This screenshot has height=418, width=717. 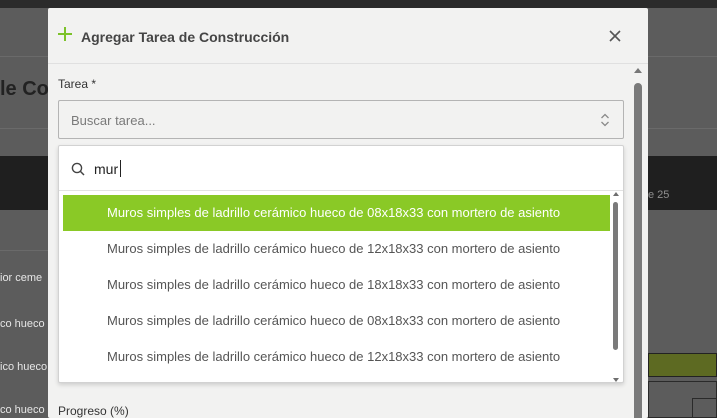 I want to click on gantt-cell, so click(x=704, y=408).